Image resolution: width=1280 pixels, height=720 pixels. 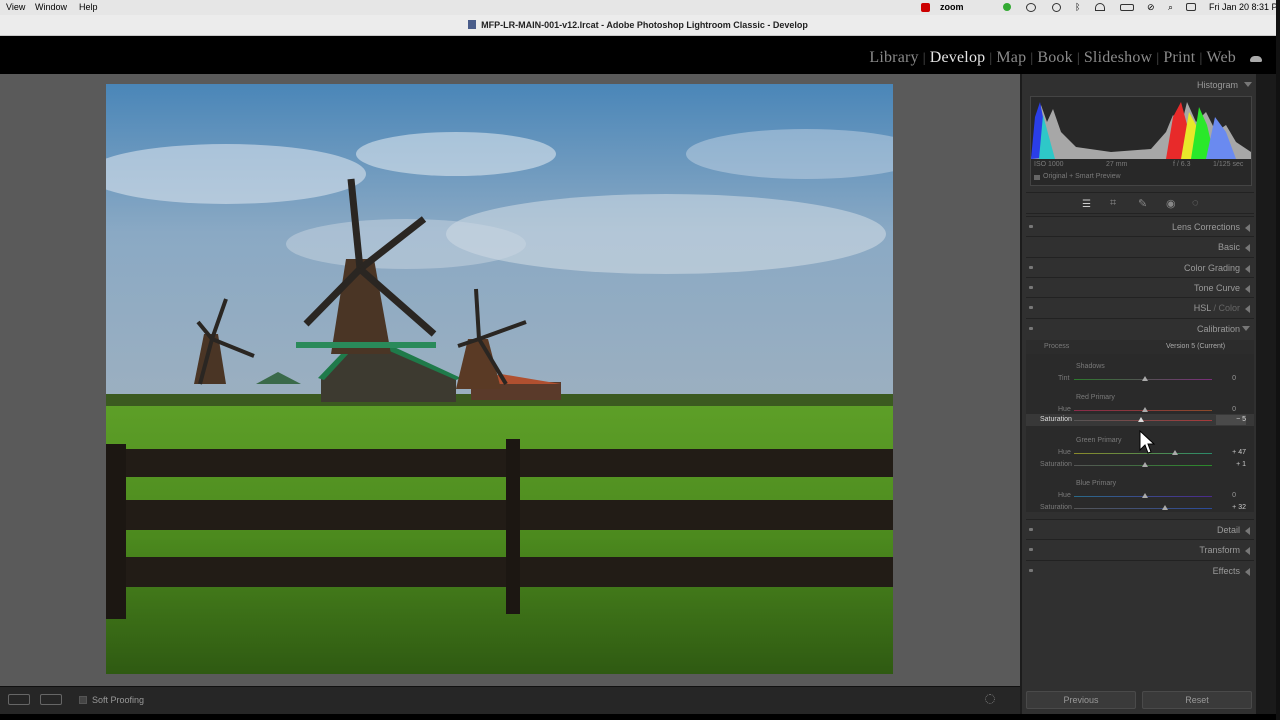 What do you see at coordinates (1086, 204) in the screenshot?
I see `edit-sliders-icon: ☰` at bounding box center [1086, 204].